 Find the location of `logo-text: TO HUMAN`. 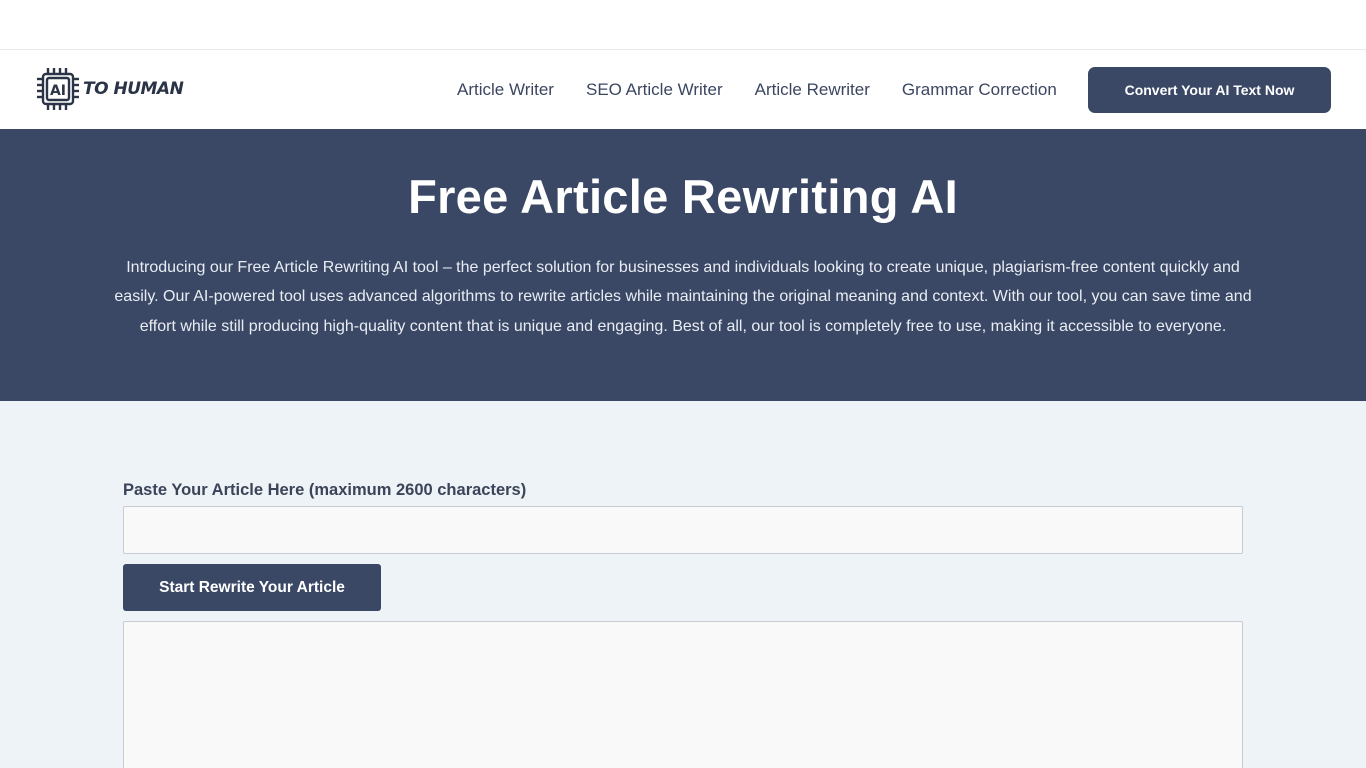

logo-text: TO HUMAN is located at coordinates (133, 89).